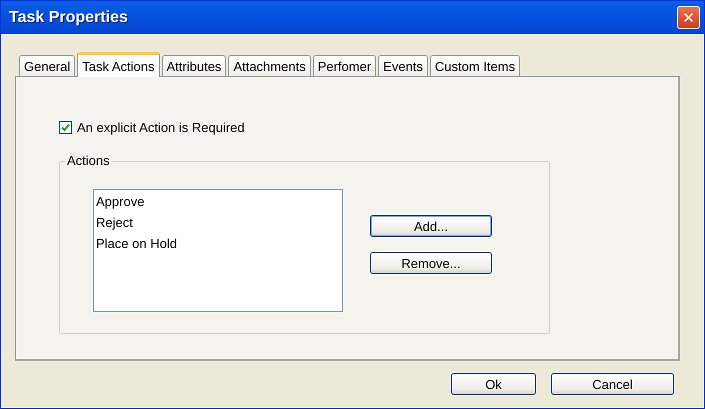 This screenshot has width=705, height=409. What do you see at coordinates (688, 17) in the screenshot?
I see `close-button: ✕` at bounding box center [688, 17].